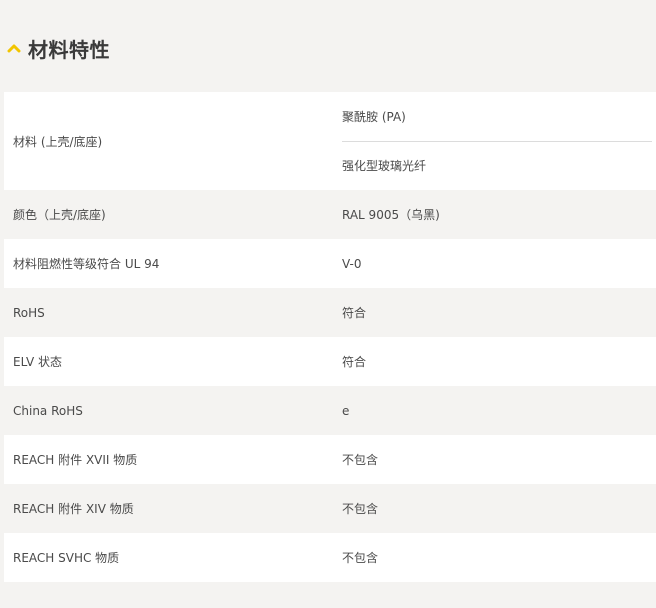  I want to click on row-value: 强化型玻璃光纤, so click(497, 165).